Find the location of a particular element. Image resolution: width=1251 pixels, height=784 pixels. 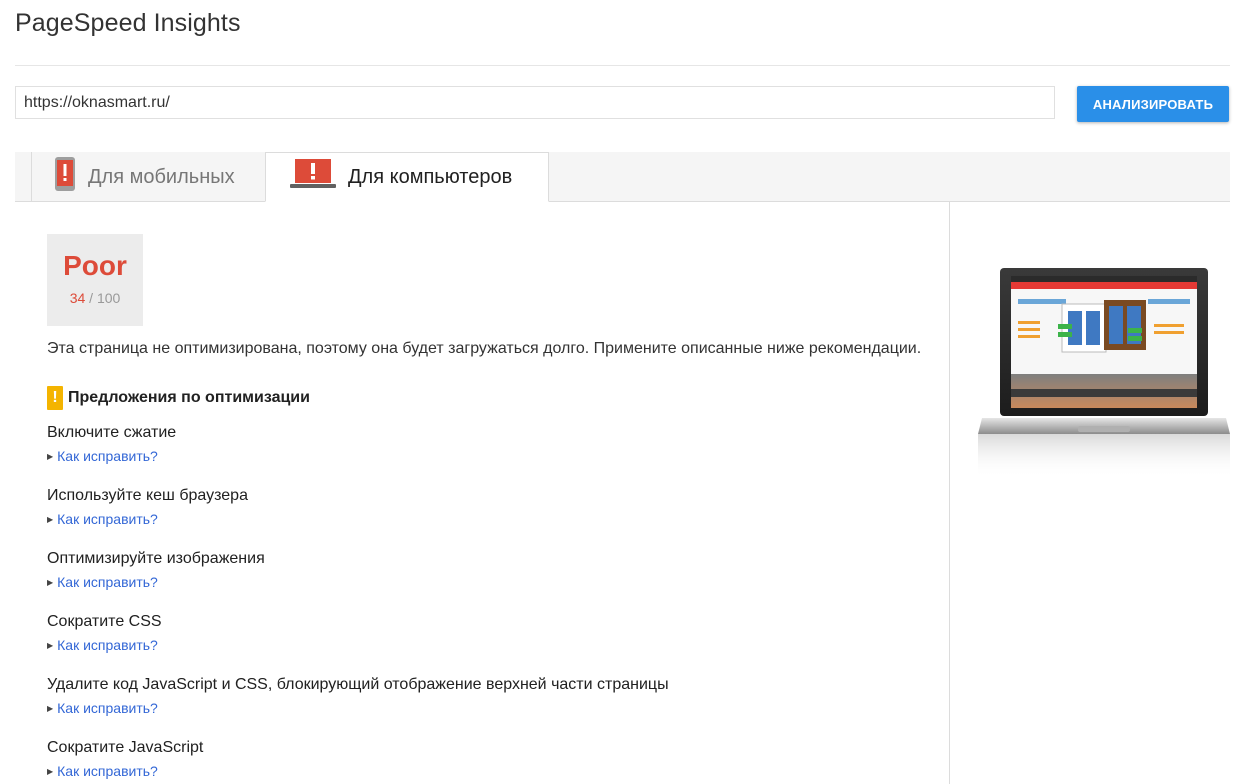

page-title: PageSpeed Insights is located at coordinates (128, 23).